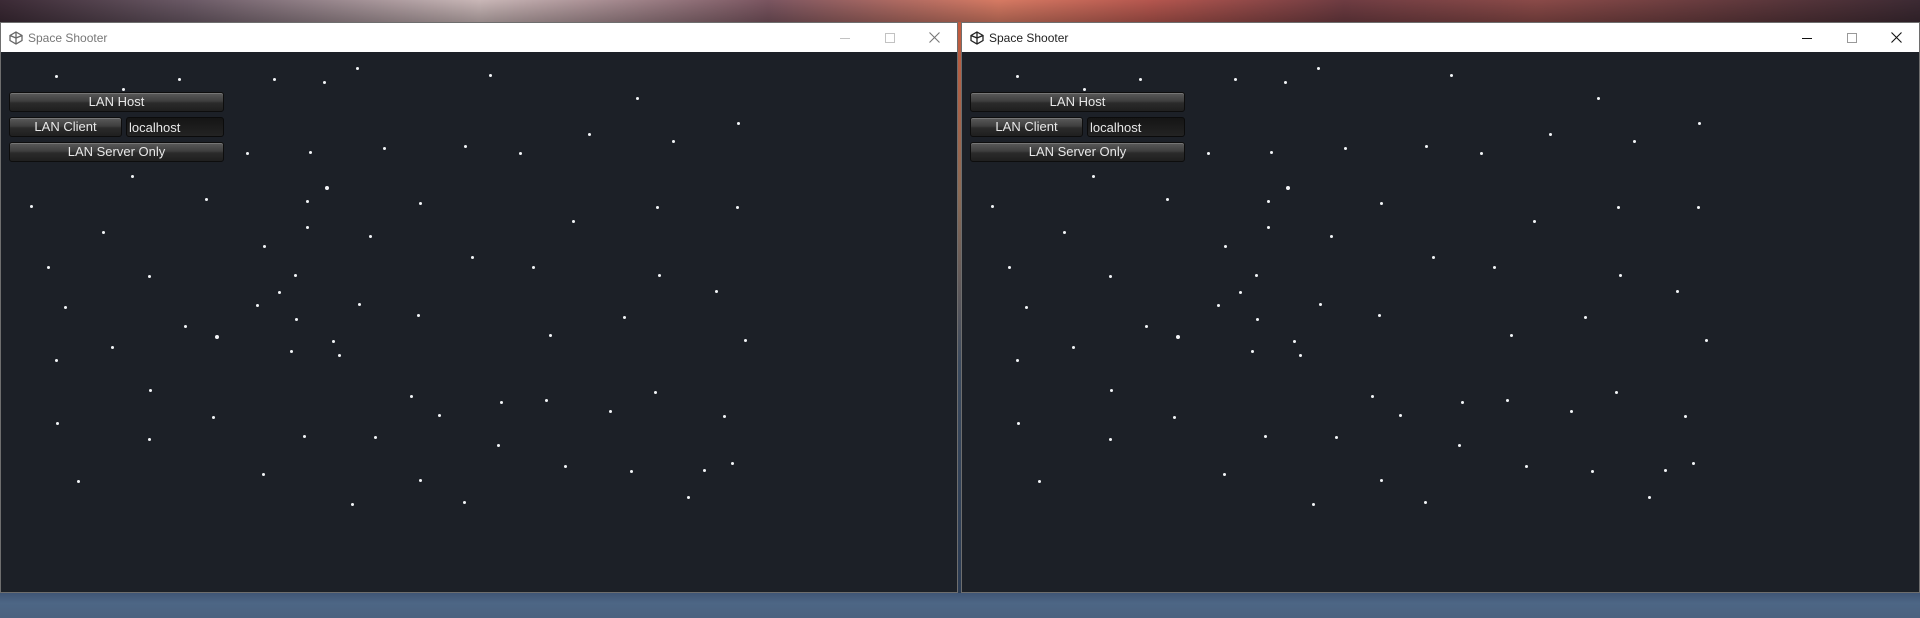  What do you see at coordinates (960, 11) in the screenshot?
I see `desktop-wallpaper-top` at bounding box center [960, 11].